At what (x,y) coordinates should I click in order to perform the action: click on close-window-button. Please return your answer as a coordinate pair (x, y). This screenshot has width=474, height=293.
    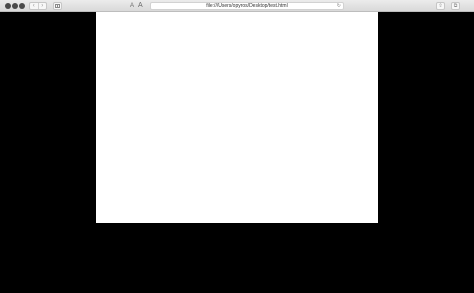
    Looking at the image, I should click on (8, 6).